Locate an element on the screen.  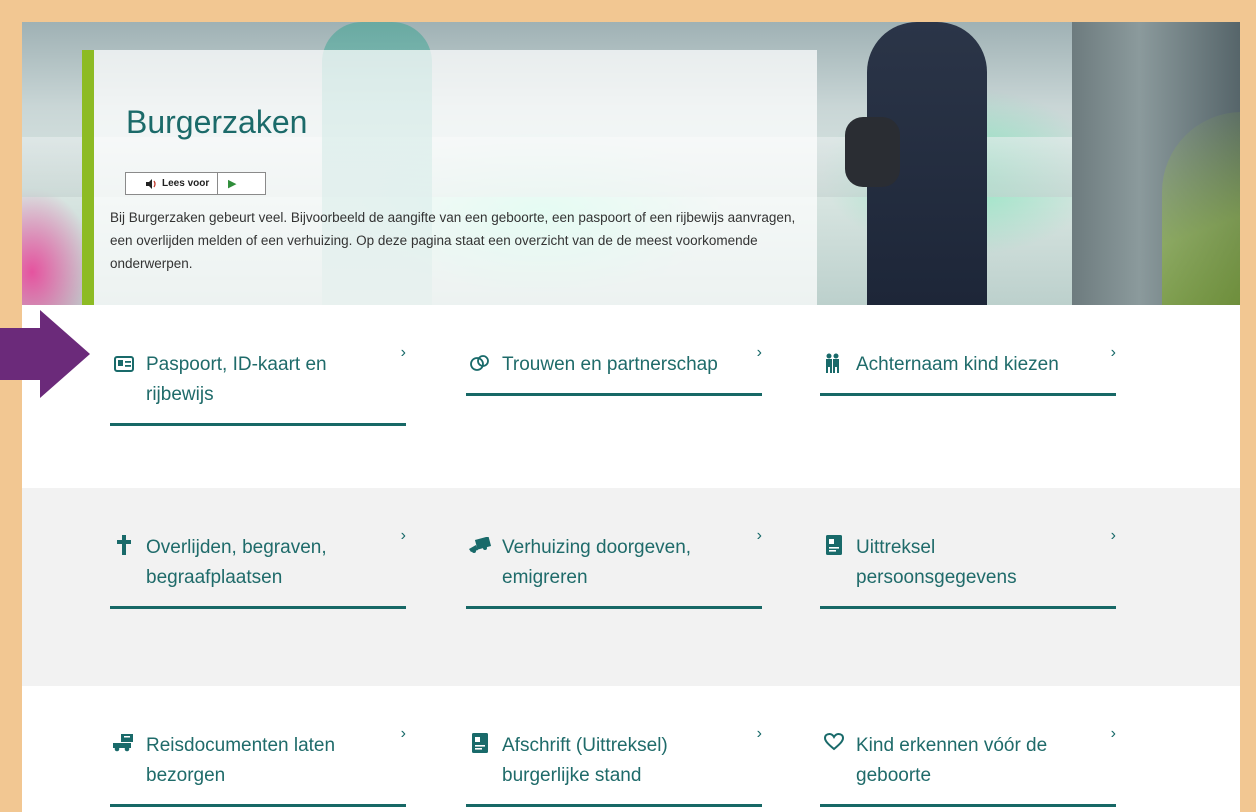
tile-label: Paspoort, ID-kaart en rijbewijs is located at coordinates (236, 379).